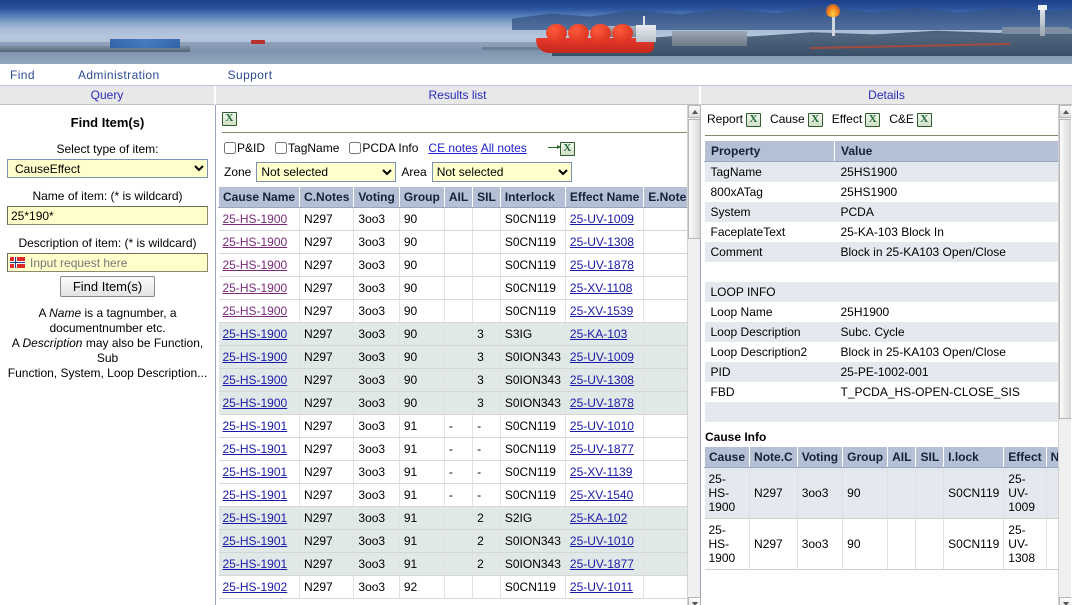  I want to click on cell-effect-name: 25-XV-1540, so click(605, 495).